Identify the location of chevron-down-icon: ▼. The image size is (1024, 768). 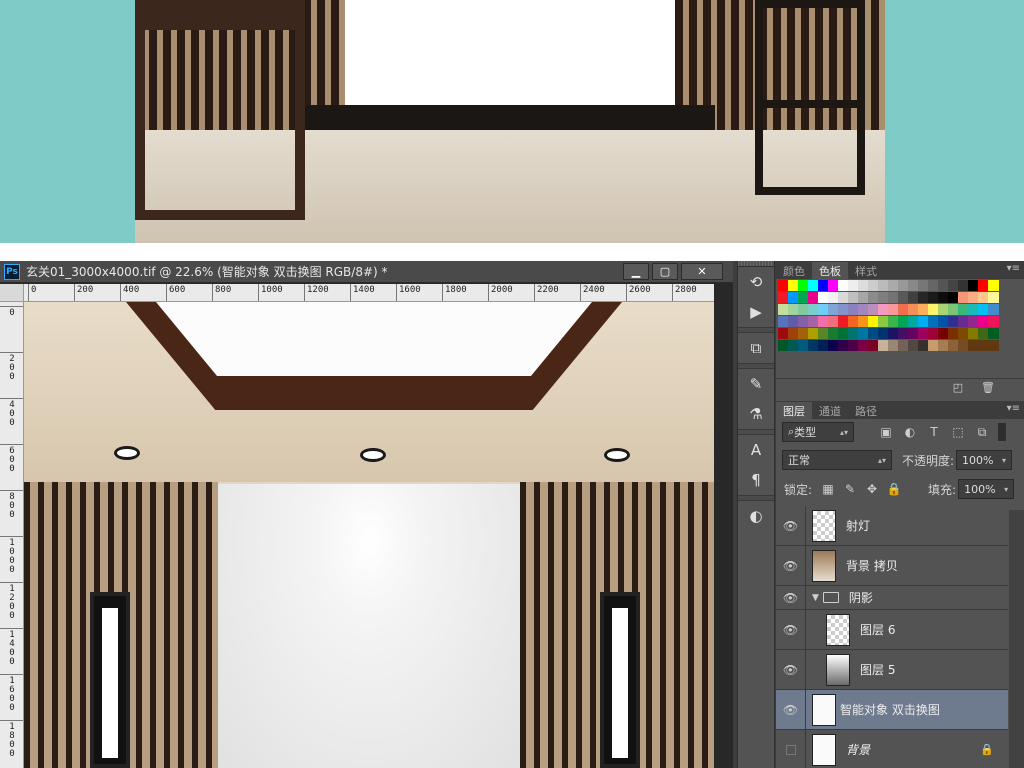
(815, 598).